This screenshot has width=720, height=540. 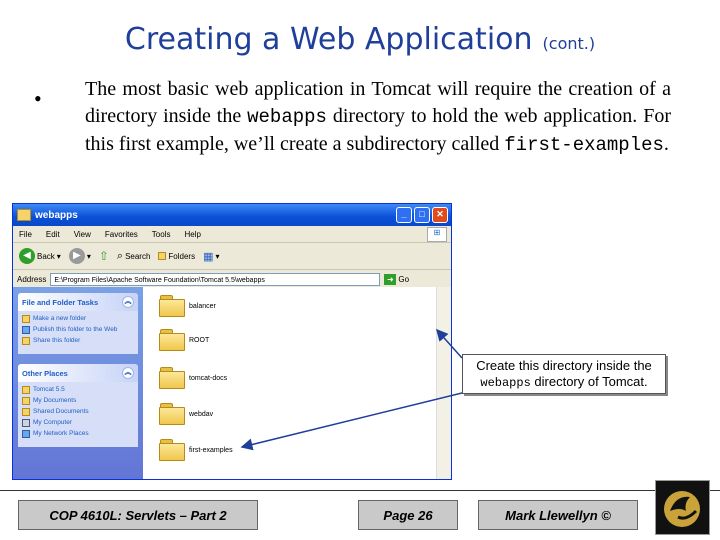 I want to click on first-examples-code: first-examples, so click(x=584, y=145).